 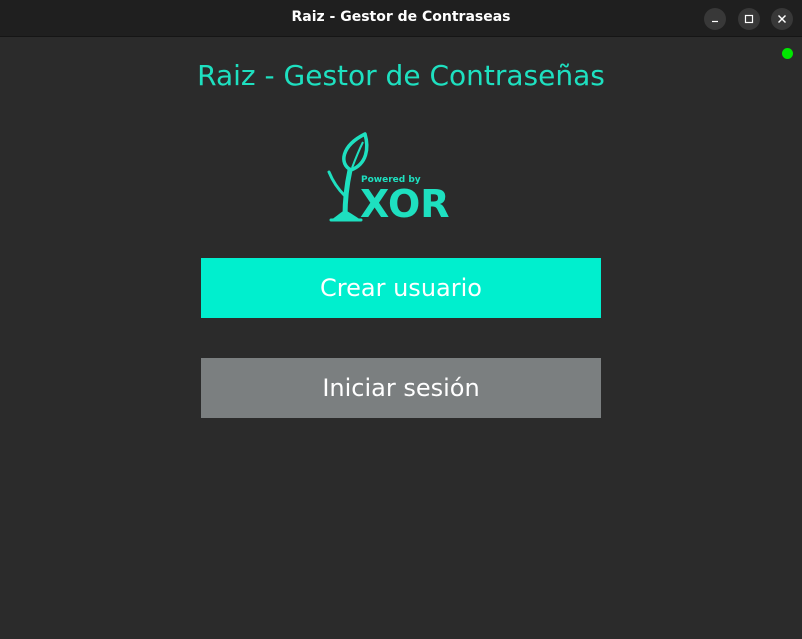 What do you see at coordinates (405, 204) in the screenshot?
I see `logo-brand: XOR` at bounding box center [405, 204].